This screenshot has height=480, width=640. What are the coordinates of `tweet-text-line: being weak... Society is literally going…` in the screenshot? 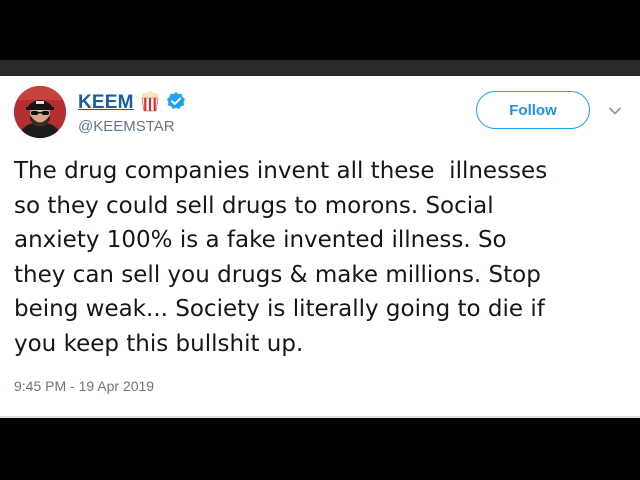 It's located at (279, 309).